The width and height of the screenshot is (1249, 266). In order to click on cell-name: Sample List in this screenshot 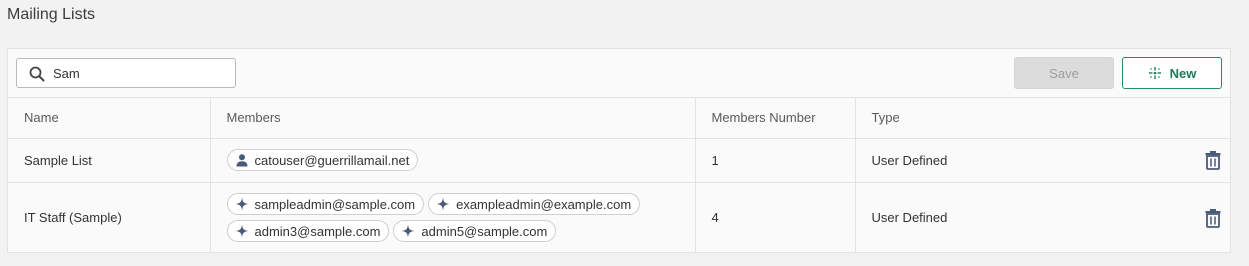, I will do `click(109, 160)`.